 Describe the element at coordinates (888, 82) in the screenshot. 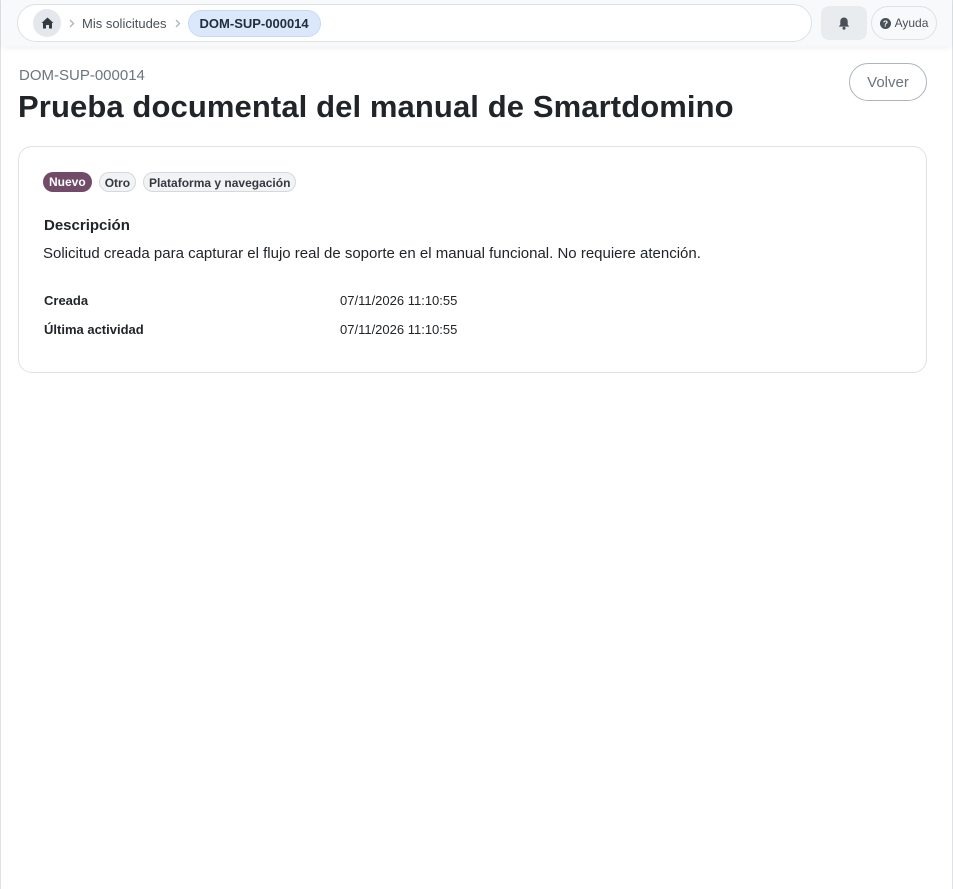

I see `back-button: Volver` at that location.